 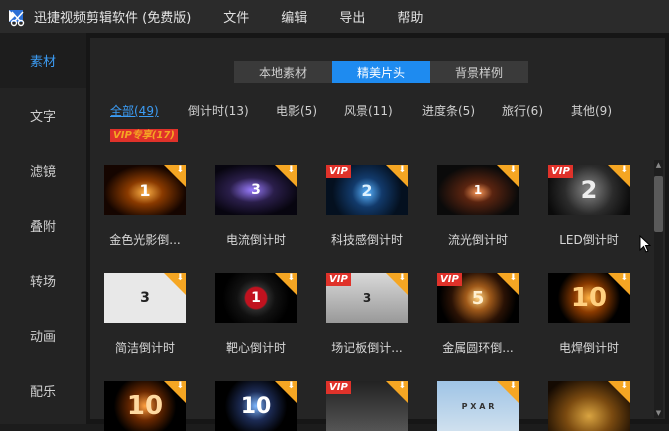 I want to click on app-logo-icon, so click(x=17, y=17).